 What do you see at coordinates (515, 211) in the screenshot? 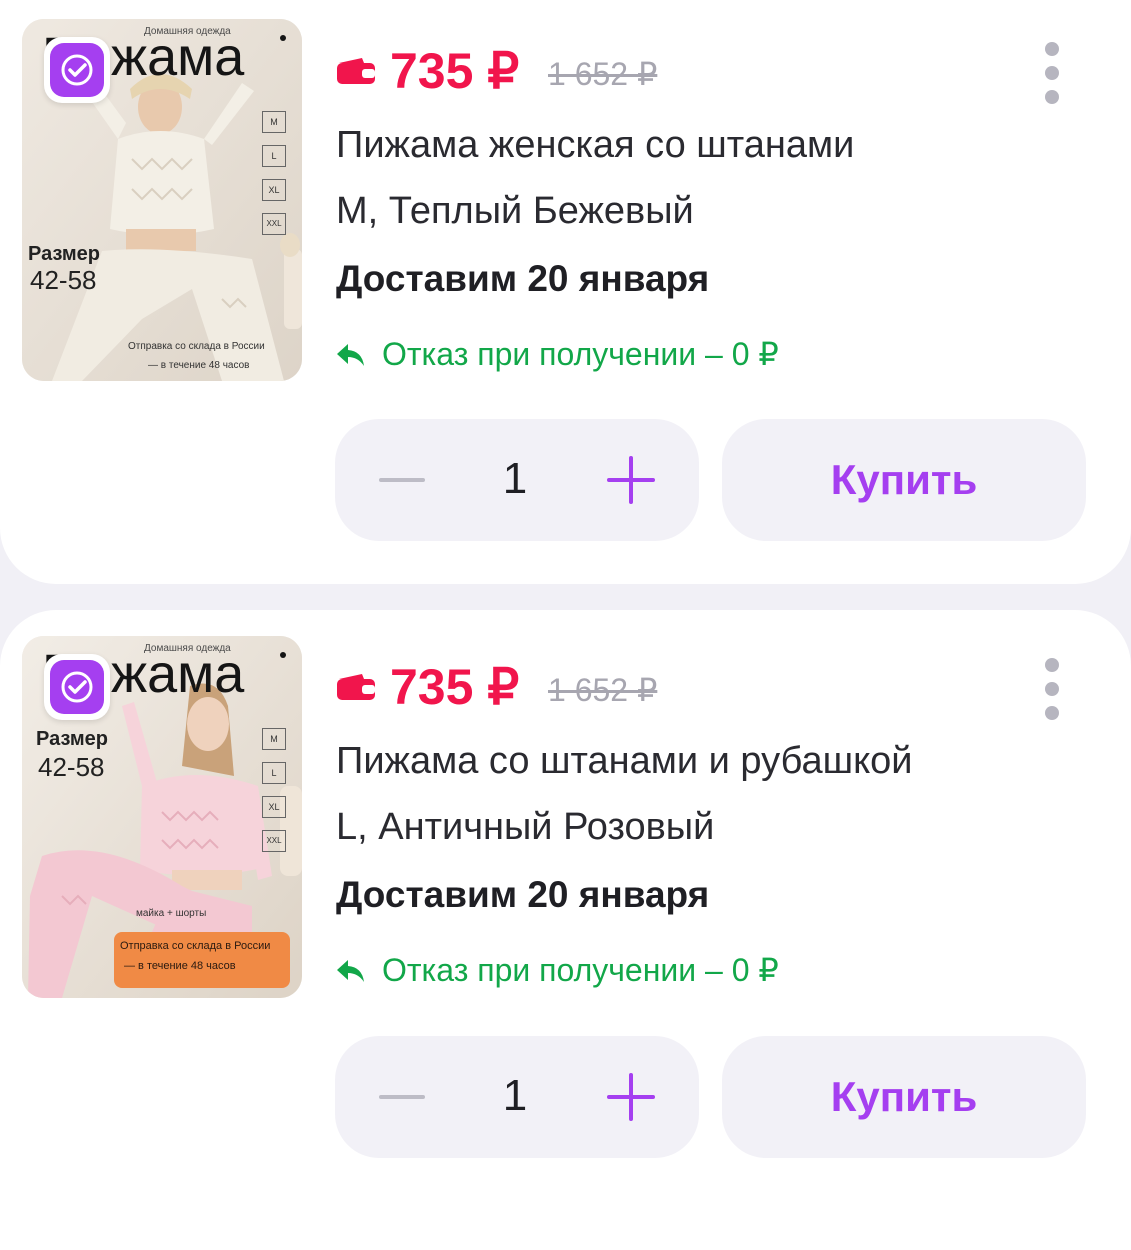
I see `product-variant: M, Теплый Бежевый` at bounding box center [515, 211].